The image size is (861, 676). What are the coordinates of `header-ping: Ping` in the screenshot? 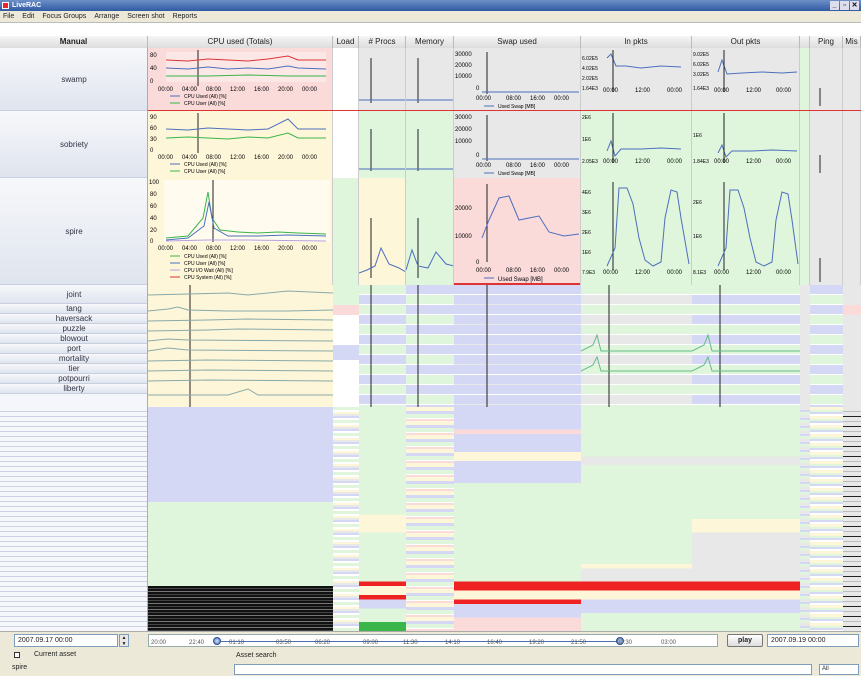 It's located at (826, 42).